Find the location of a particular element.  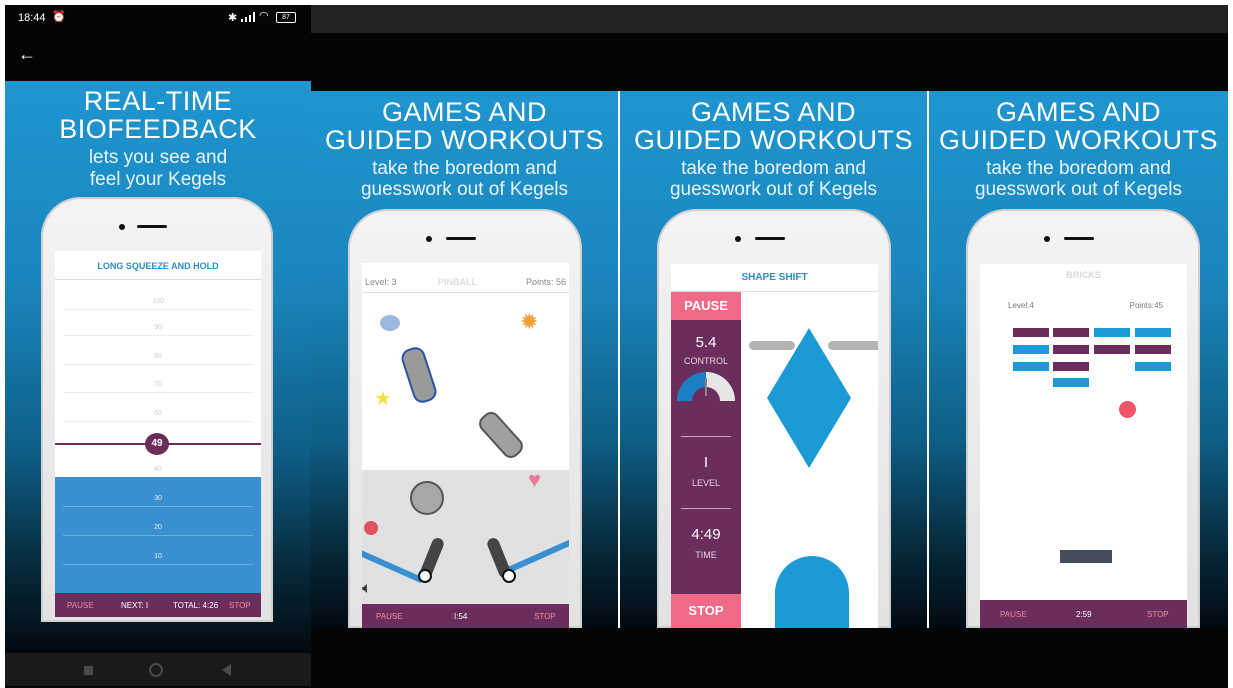

points-label: Points: 56 is located at coordinates (545, 282).